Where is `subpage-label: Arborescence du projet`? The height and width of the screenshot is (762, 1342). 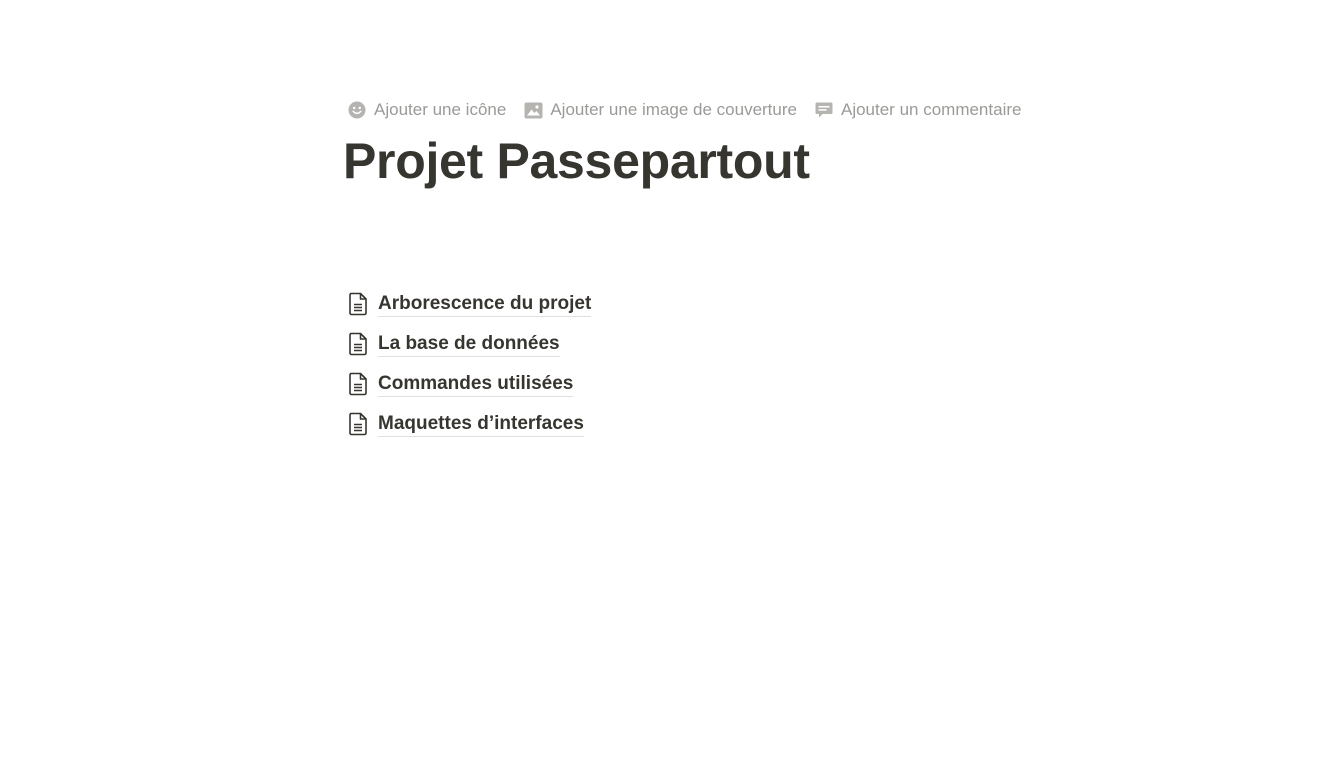
subpage-label: Arborescence du projet is located at coordinates (485, 304).